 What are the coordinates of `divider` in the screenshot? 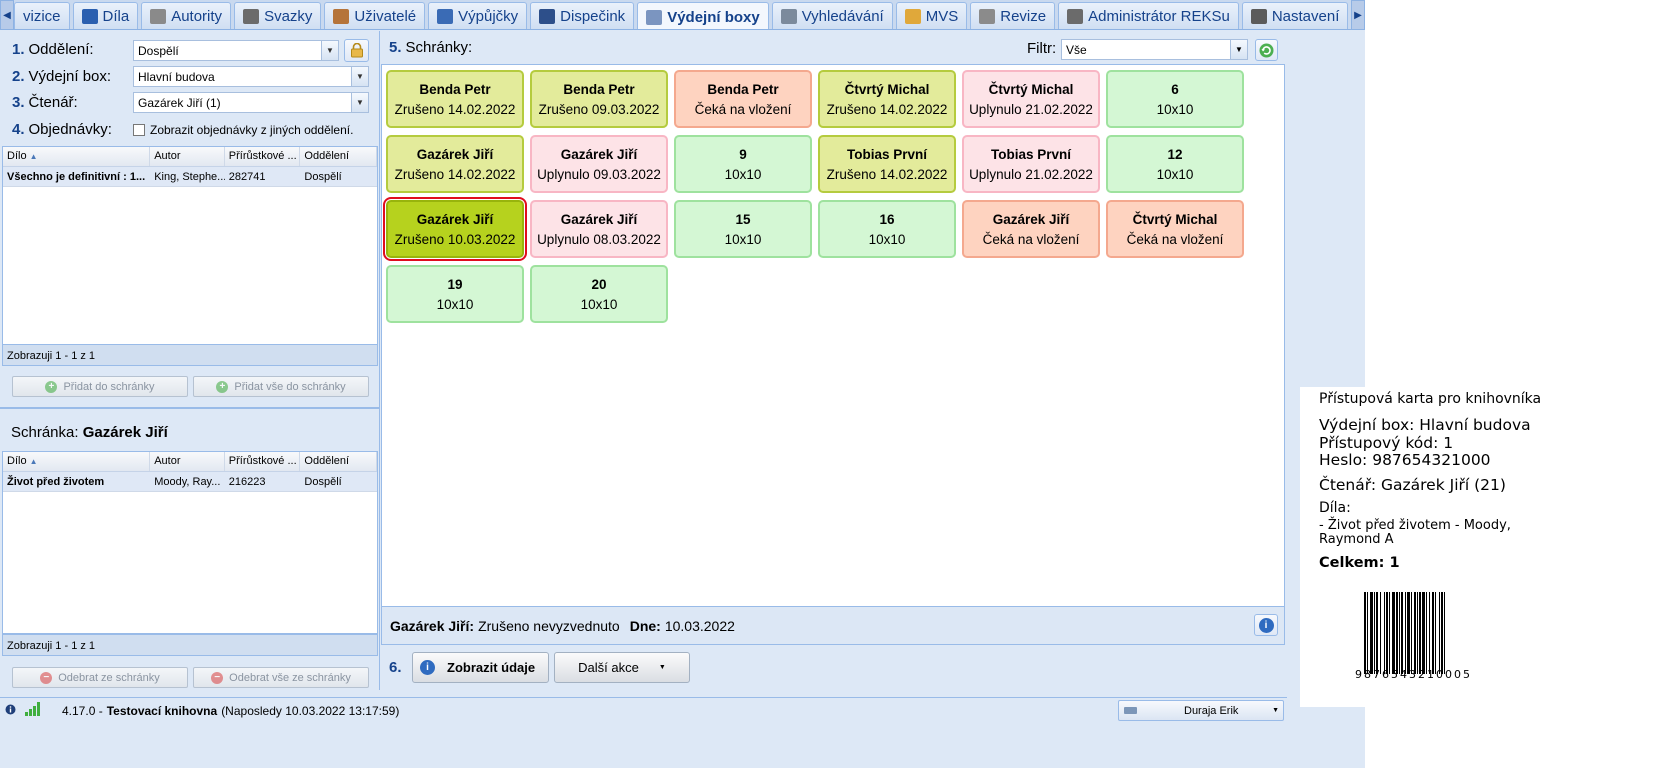 It's located at (190, 408).